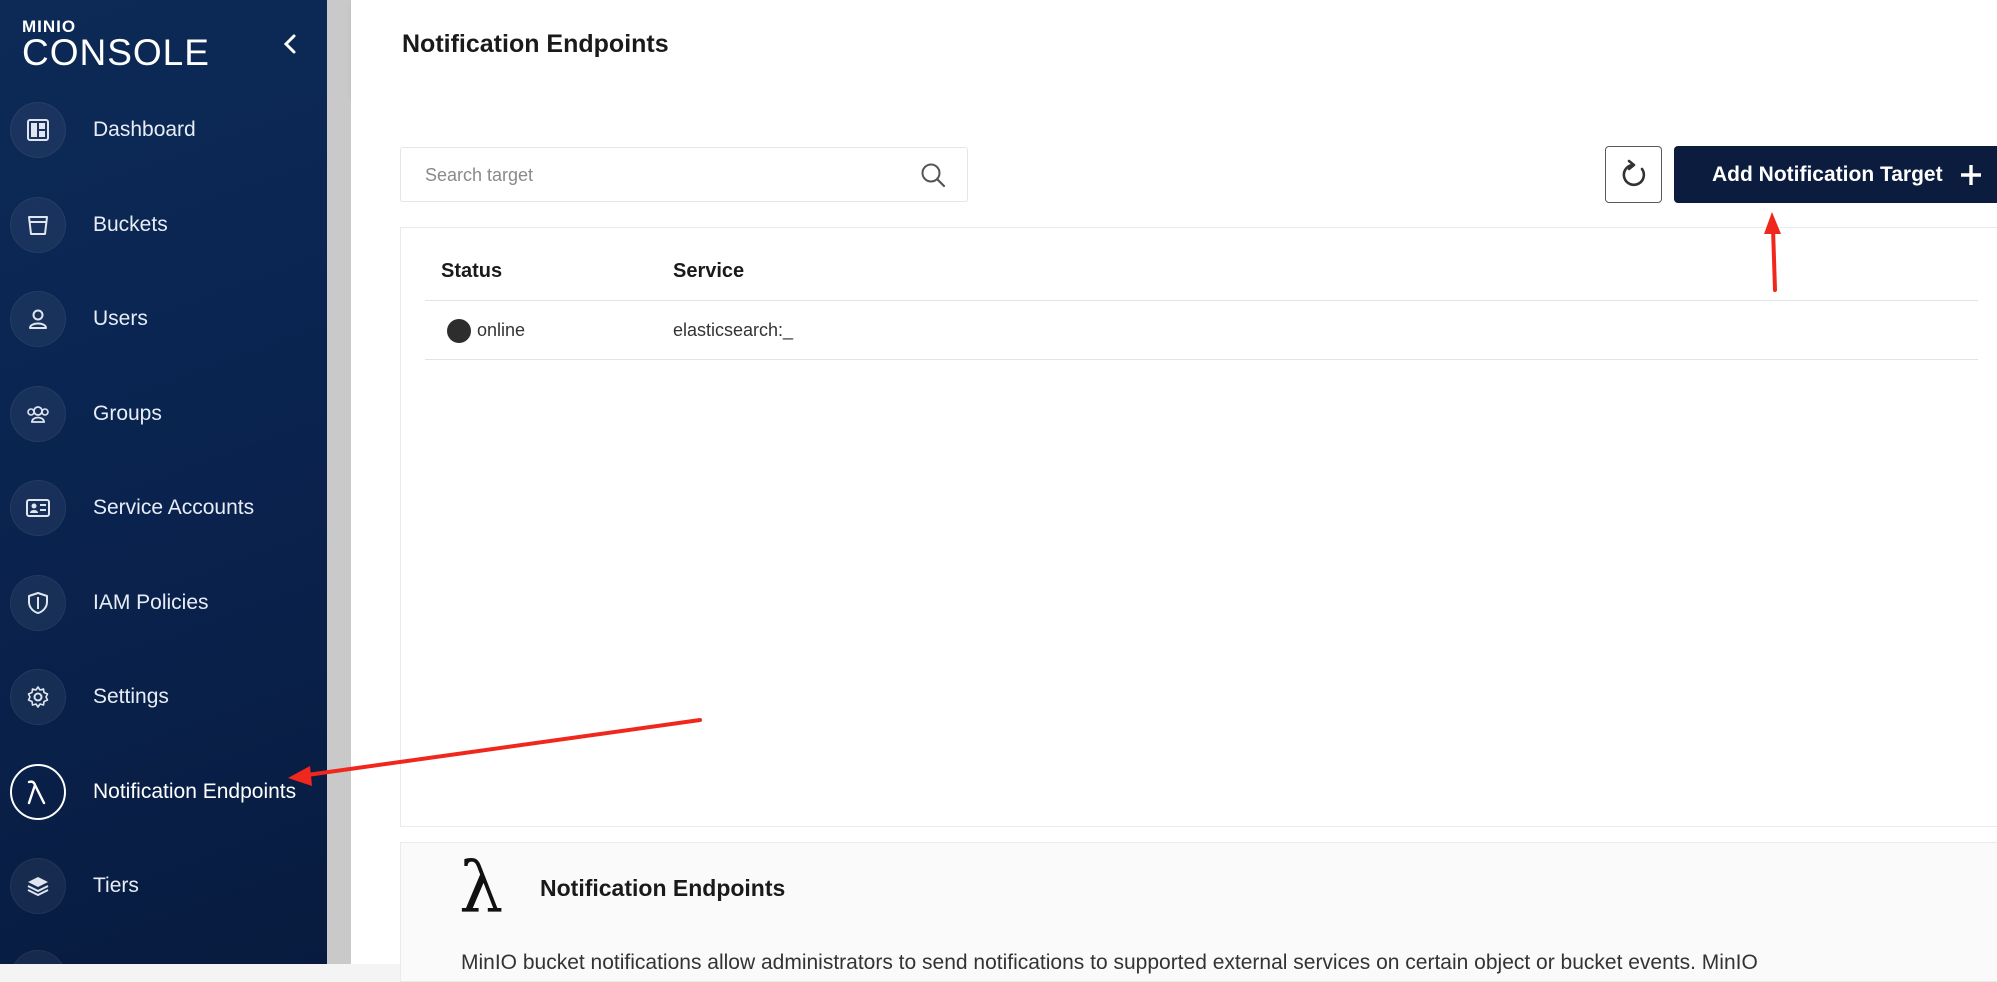  Describe the element at coordinates (38, 957) in the screenshot. I see `sidebar-next-icon` at that location.